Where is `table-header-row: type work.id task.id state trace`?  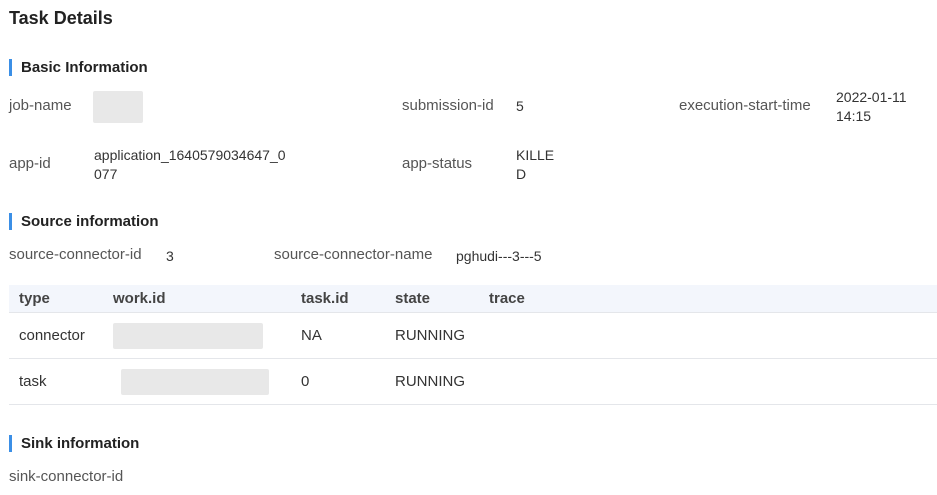 table-header-row: type work.id task.id state trace is located at coordinates (473, 299).